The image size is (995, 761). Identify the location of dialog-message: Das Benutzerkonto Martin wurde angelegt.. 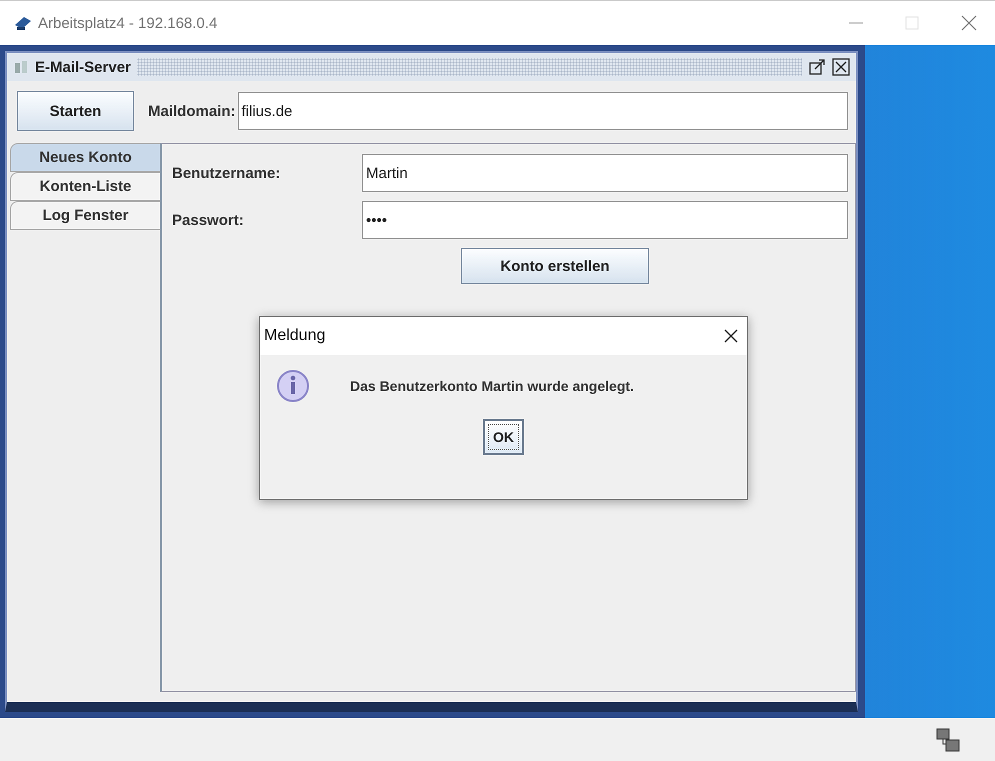
(492, 386).